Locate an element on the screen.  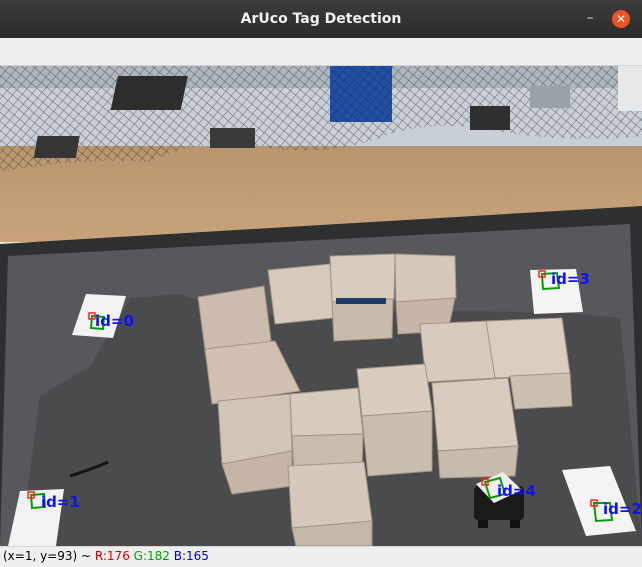
window-title: ArUco Tag Detection is located at coordinates (321, 19).